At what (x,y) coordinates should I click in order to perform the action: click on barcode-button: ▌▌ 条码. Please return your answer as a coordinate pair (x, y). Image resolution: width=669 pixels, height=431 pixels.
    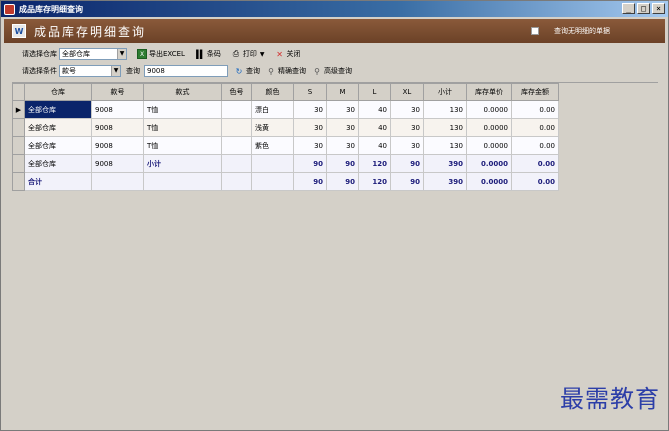
    Looking at the image, I should click on (208, 54).